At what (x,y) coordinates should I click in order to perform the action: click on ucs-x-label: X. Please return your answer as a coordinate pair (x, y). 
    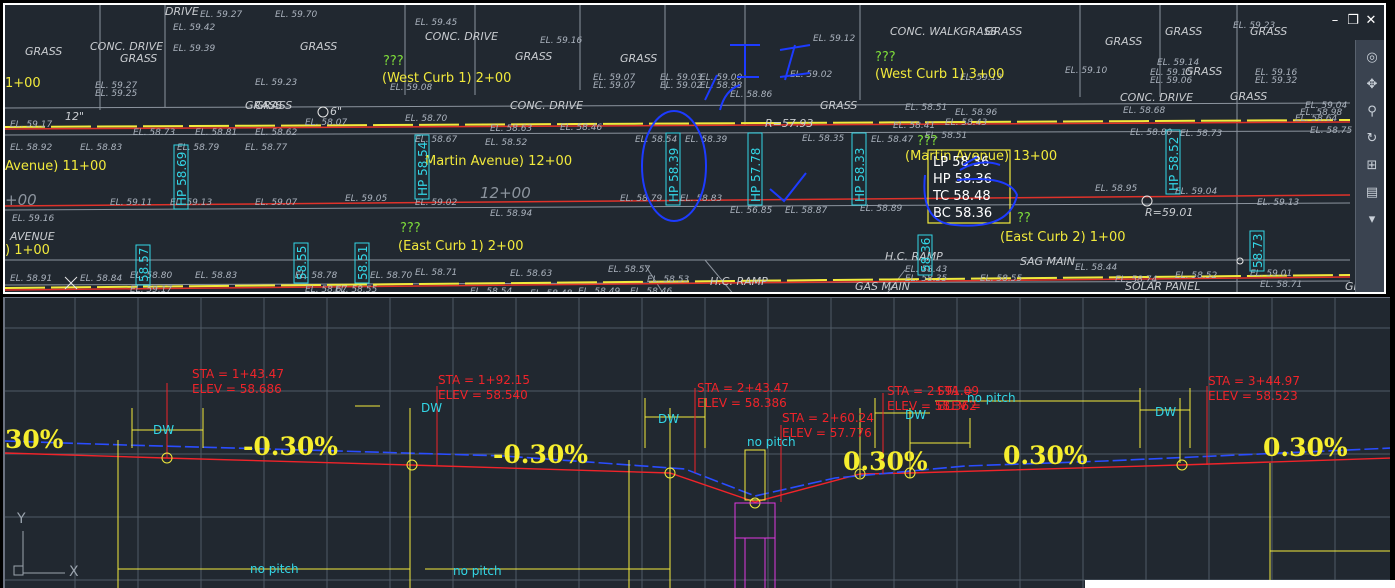
    Looking at the image, I should click on (74, 572).